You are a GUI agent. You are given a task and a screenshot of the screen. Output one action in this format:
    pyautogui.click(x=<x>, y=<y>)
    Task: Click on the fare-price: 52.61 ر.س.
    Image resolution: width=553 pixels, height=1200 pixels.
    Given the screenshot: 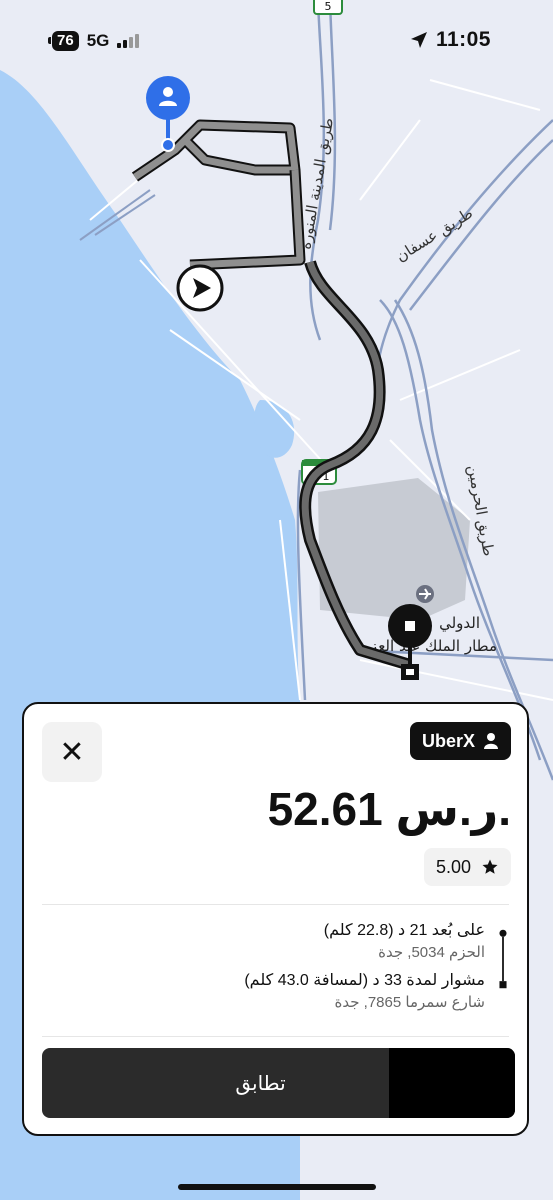 What is the action you would take?
    pyautogui.click(x=389, y=809)
    